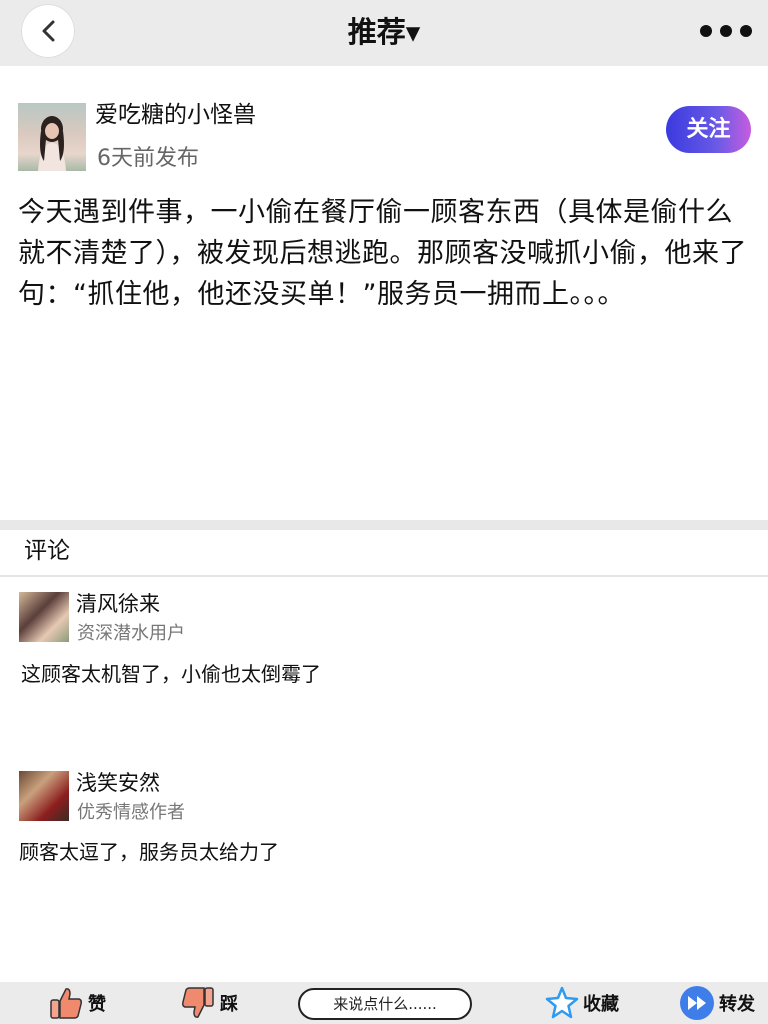 The image size is (768, 1024). What do you see at coordinates (97, 1004) in the screenshot?
I see `like-label: 赞` at bounding box center [97, 1004].